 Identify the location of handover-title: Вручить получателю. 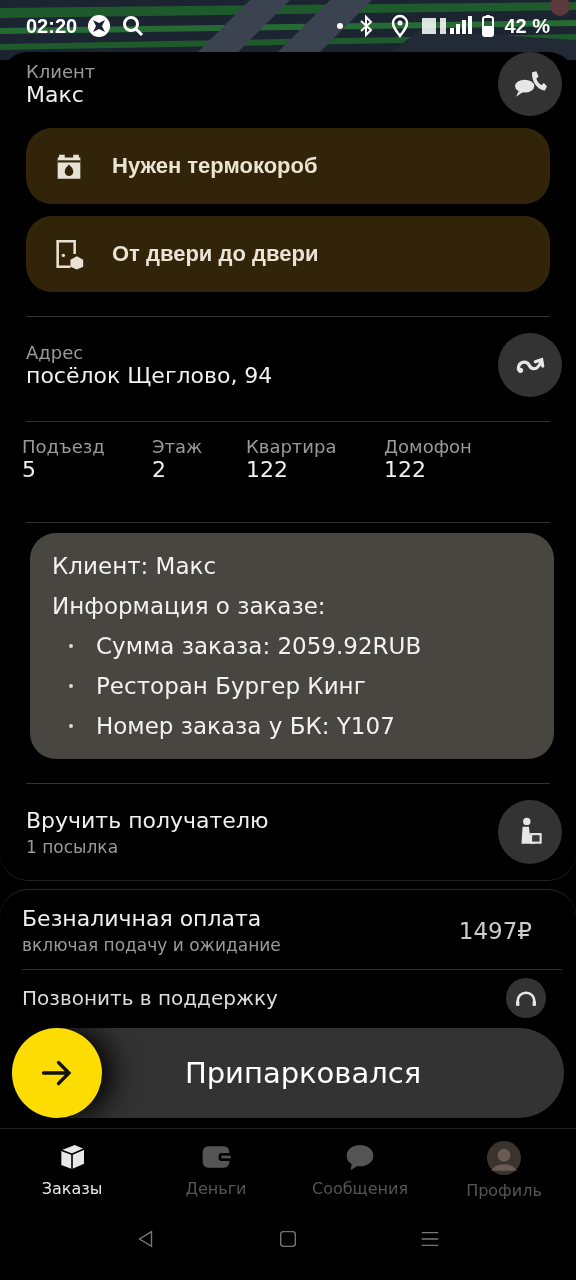
(147, 820).